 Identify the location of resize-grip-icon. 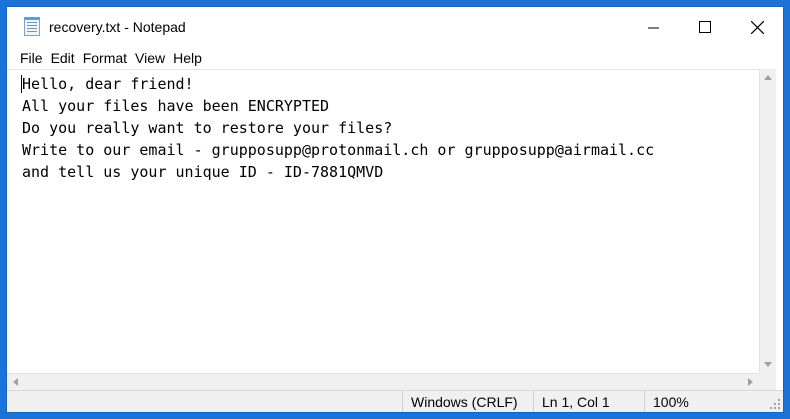
(775, 404).